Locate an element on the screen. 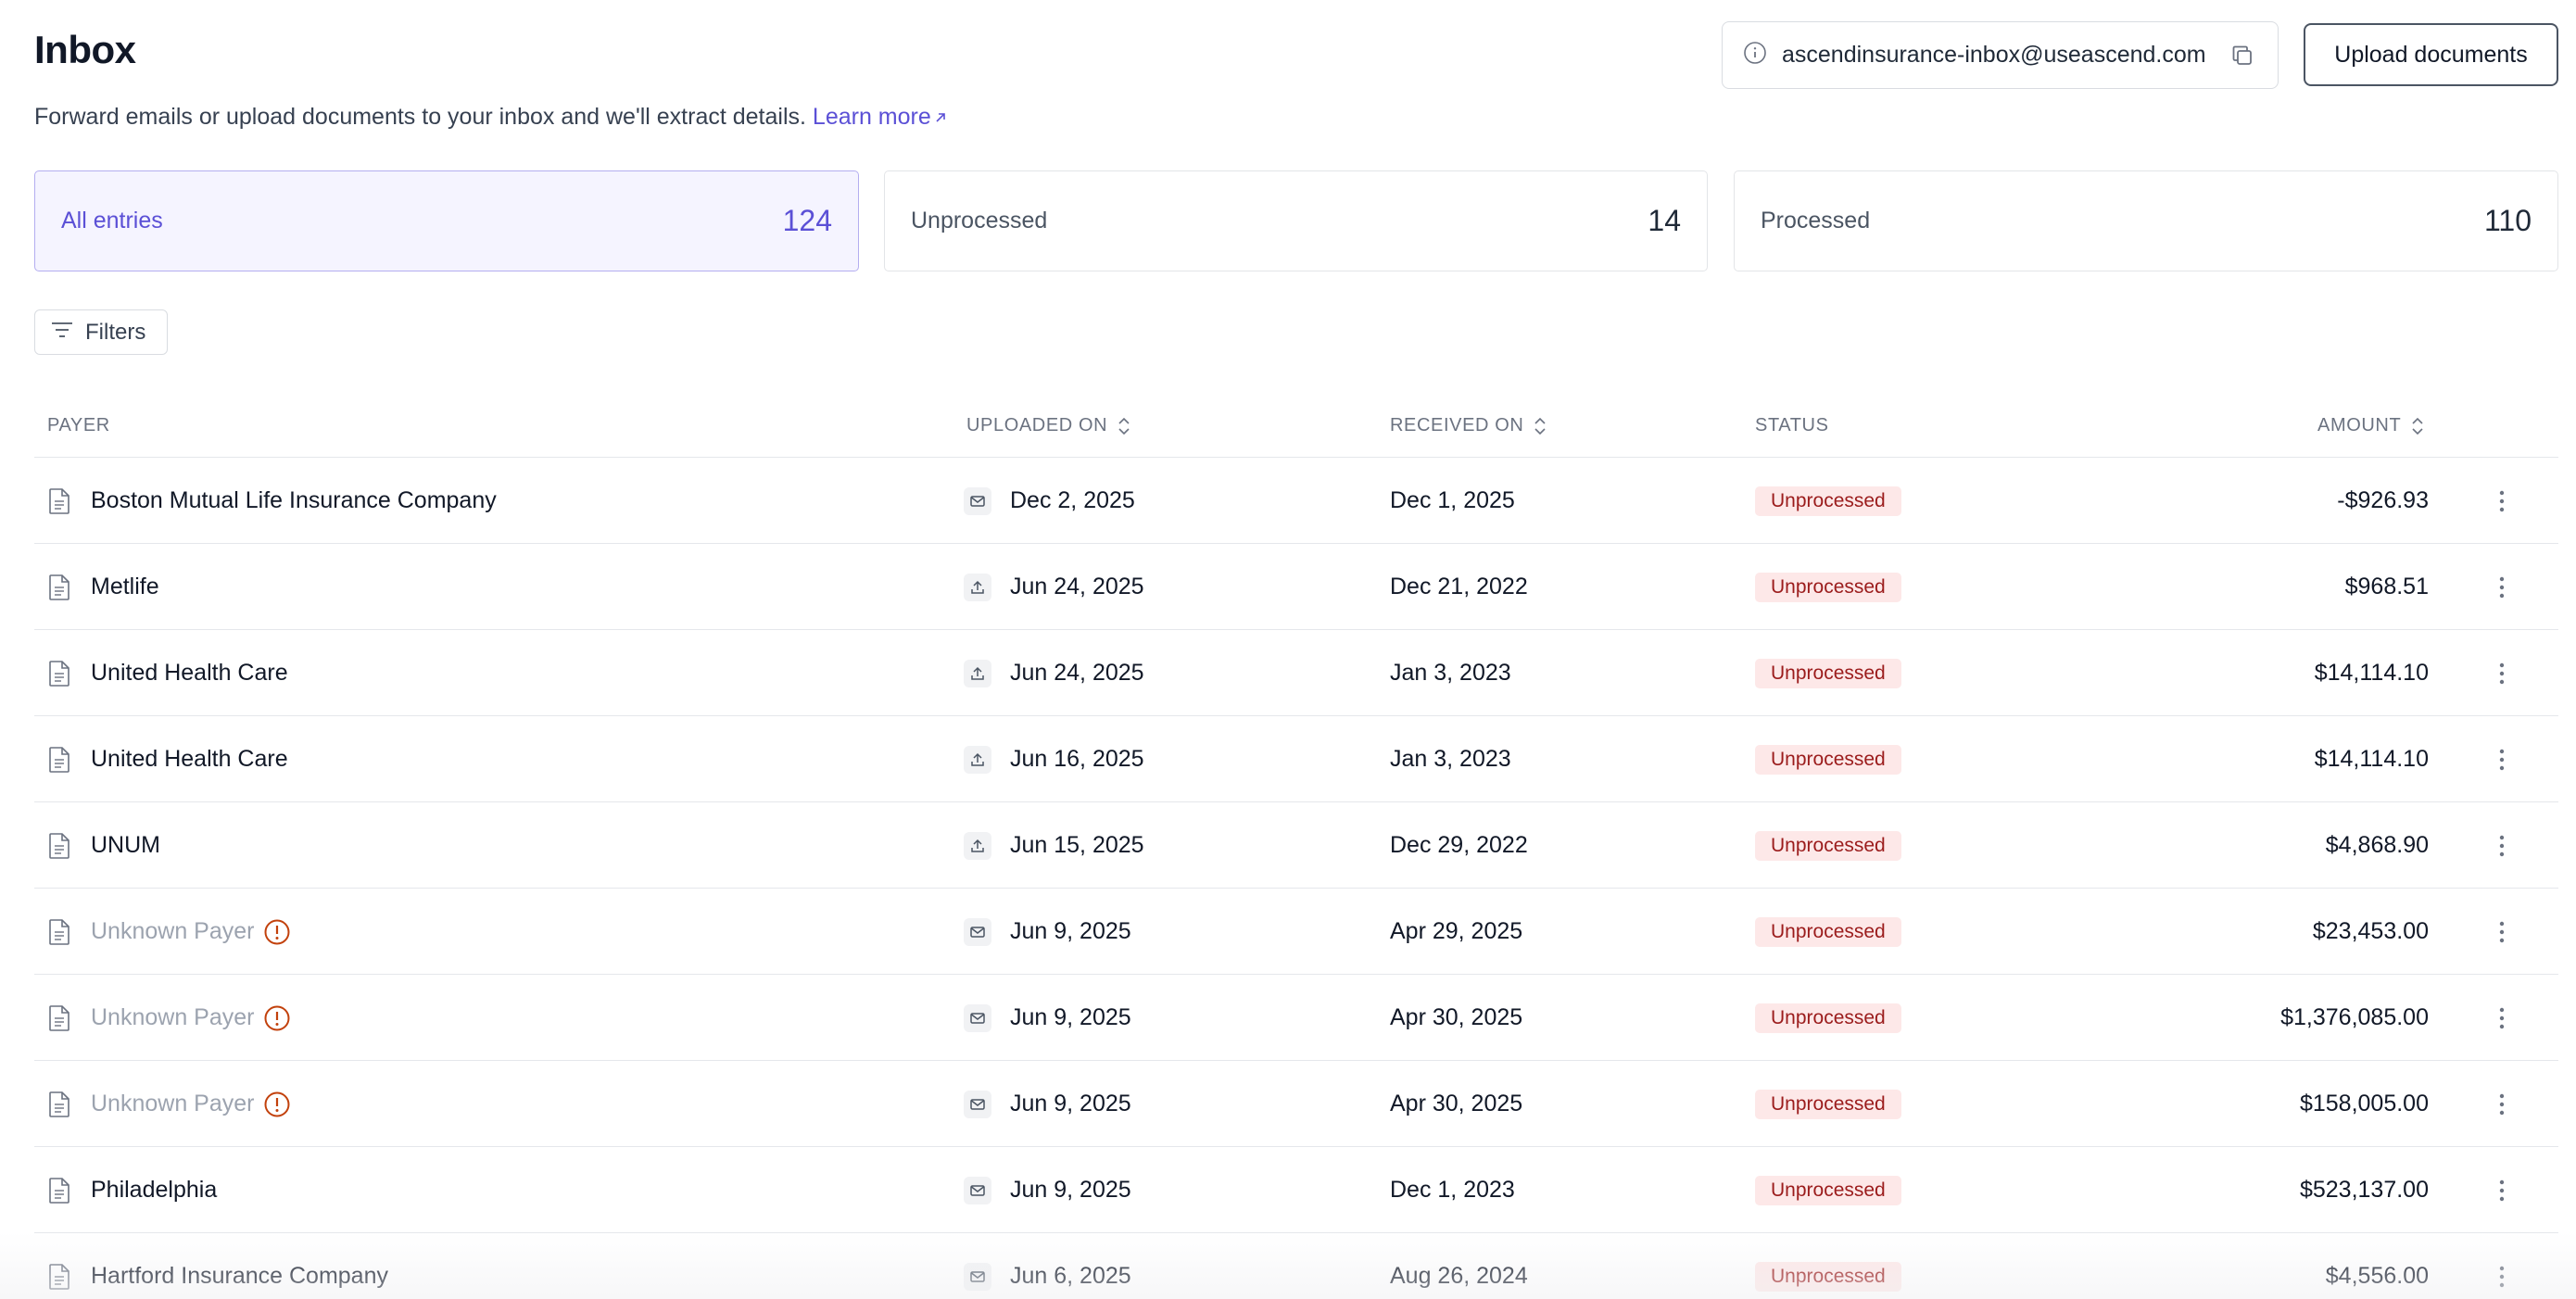 This screenshot has height=1299, width=2576. page-title: Inbox is located at coordinates (85, 49).